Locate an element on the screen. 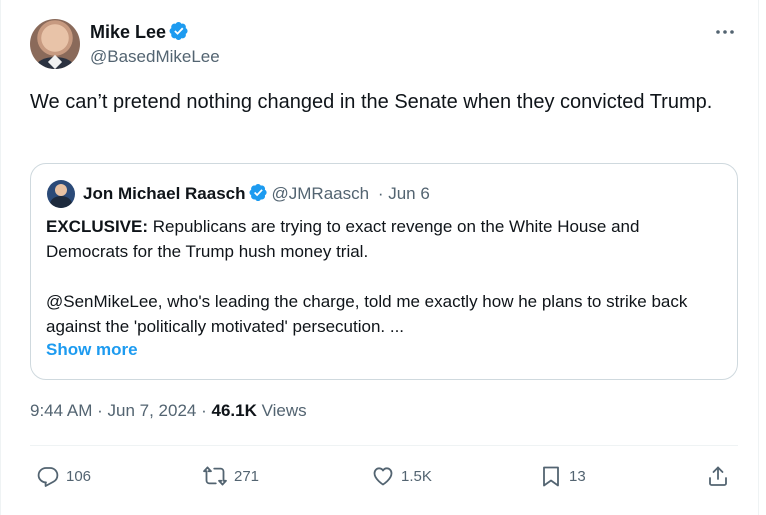 The width and height of the screenshot is (766, 515). views-count: 46.1K is located at coordinates (234, 410).